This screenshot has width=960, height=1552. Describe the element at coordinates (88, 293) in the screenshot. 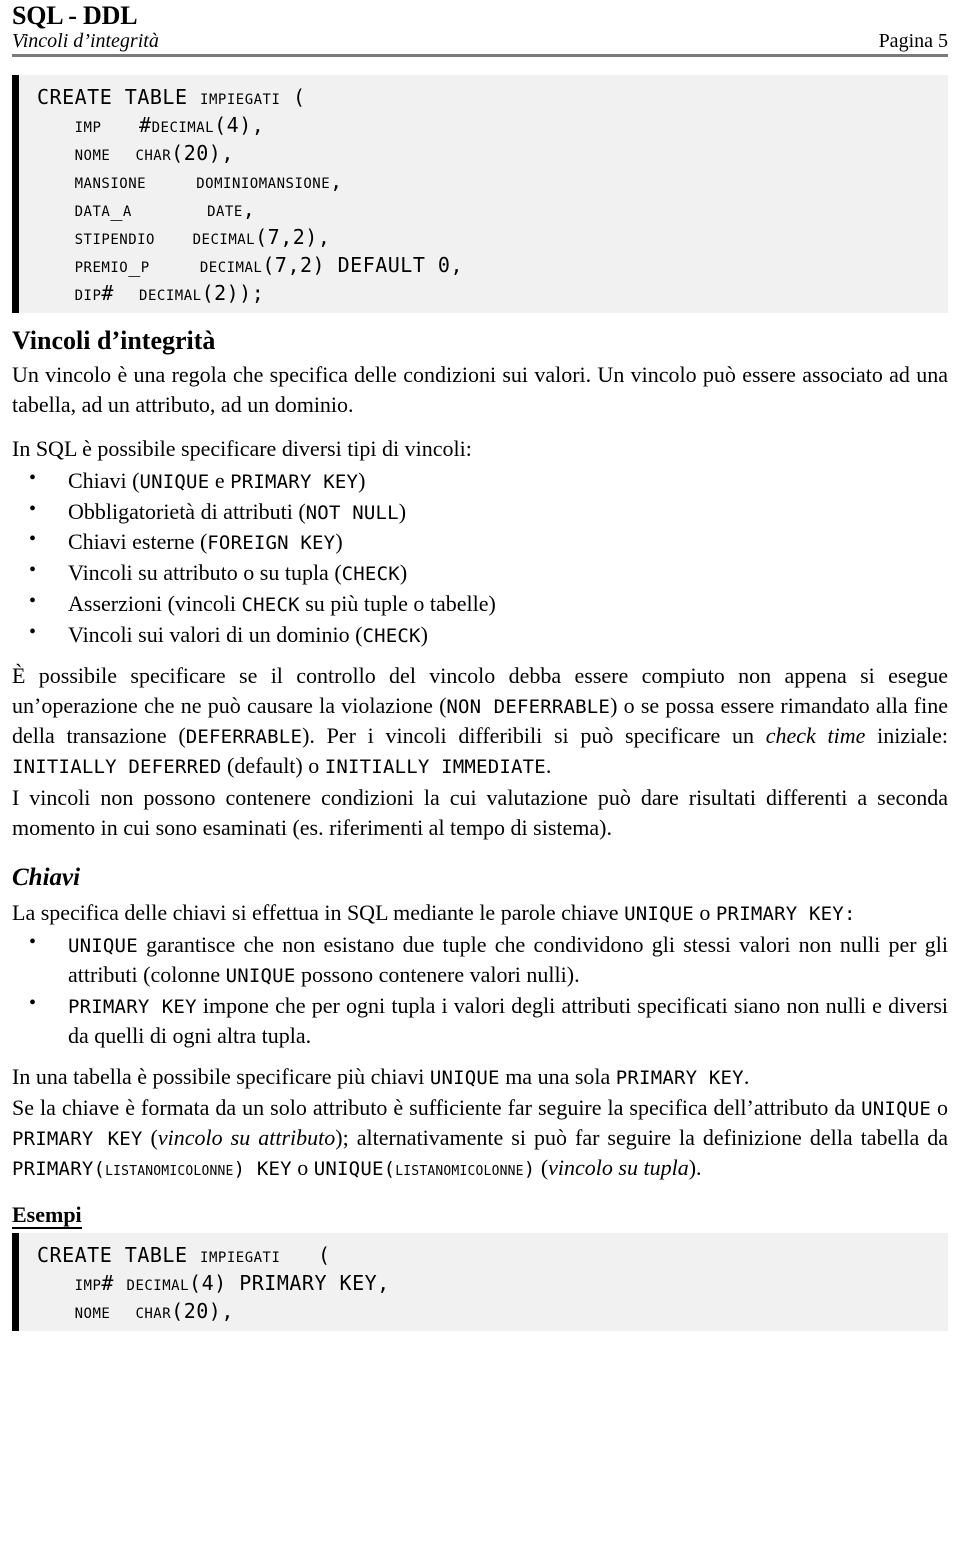

I see `code-identifier: Dip` at that location.